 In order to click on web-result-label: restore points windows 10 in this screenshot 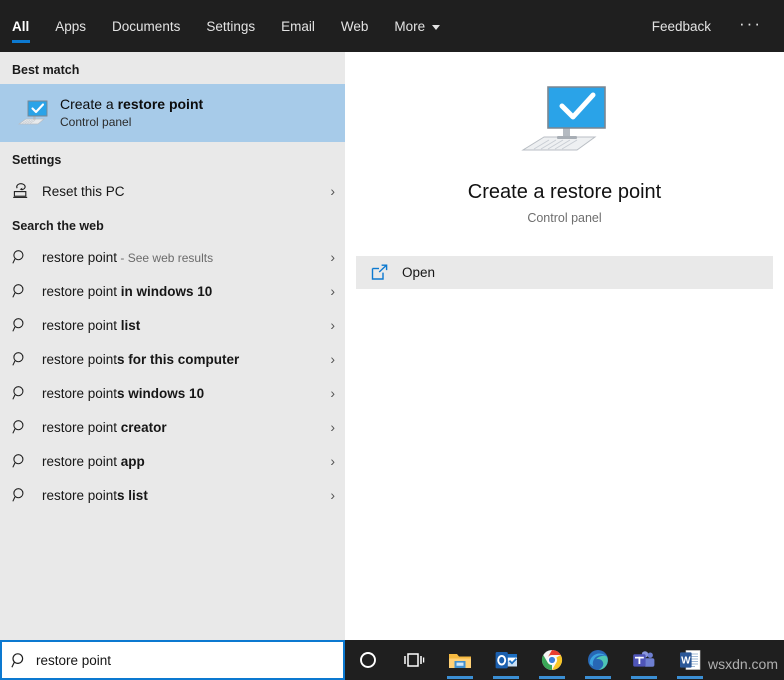, I will do `click(123, 393)`.